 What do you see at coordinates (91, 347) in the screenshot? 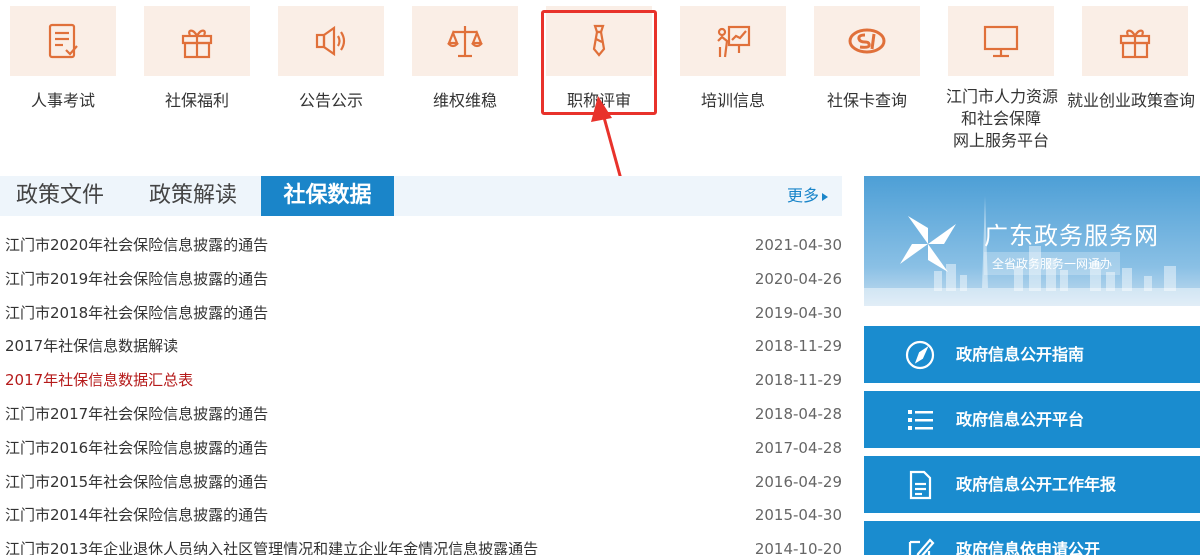
I see `news-title: 2017年社保信息数据解读` at bounding box center [91, 347].